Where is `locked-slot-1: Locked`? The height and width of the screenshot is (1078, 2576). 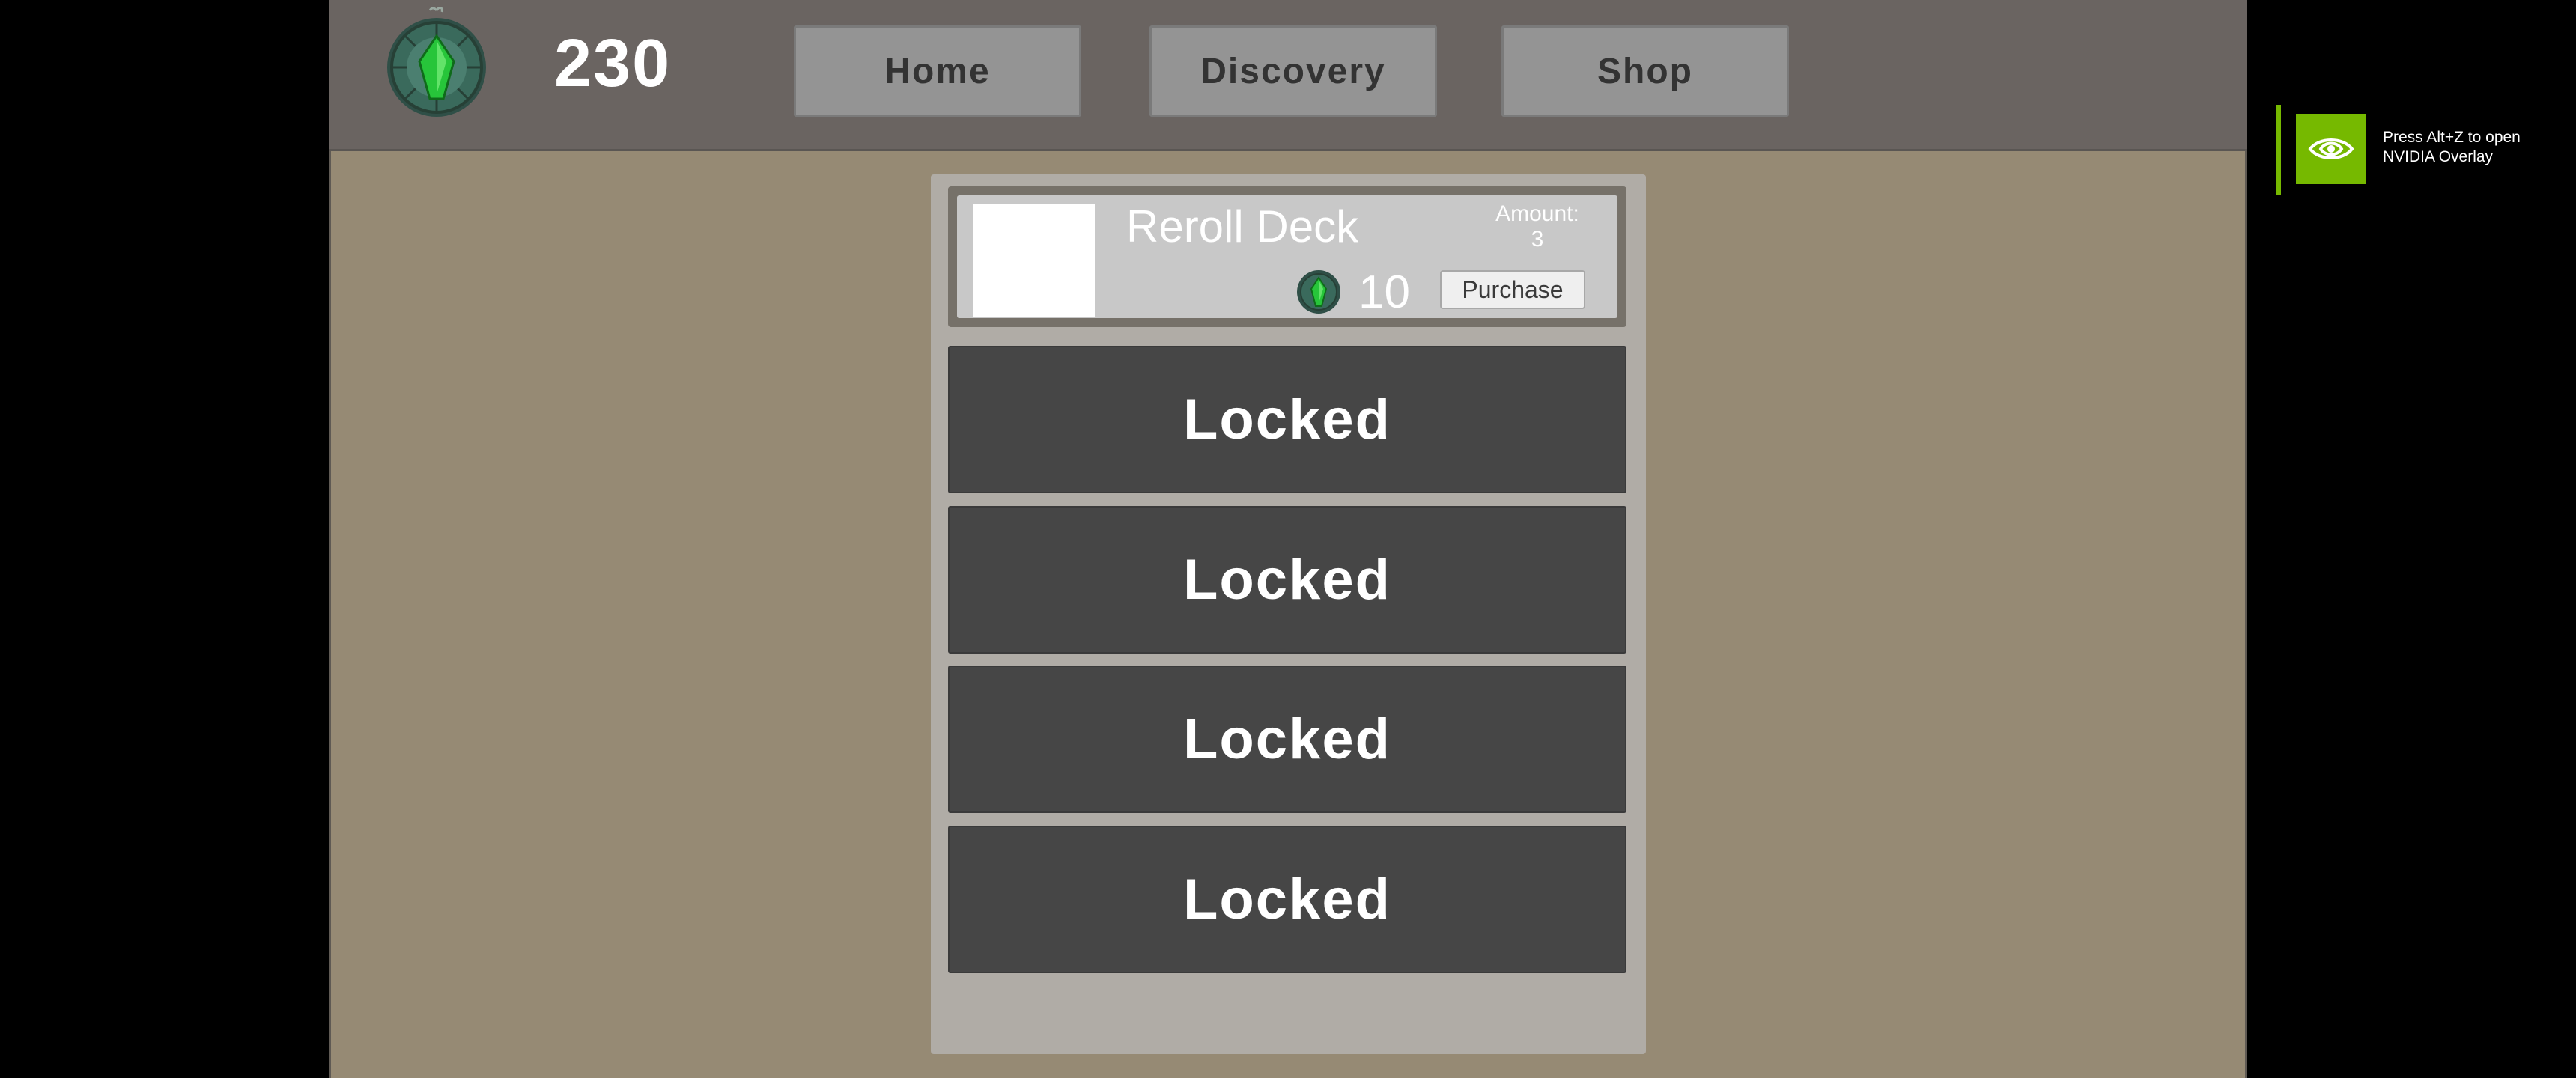 locked-slot-1: Locked is located at coordinates (1287, 419).